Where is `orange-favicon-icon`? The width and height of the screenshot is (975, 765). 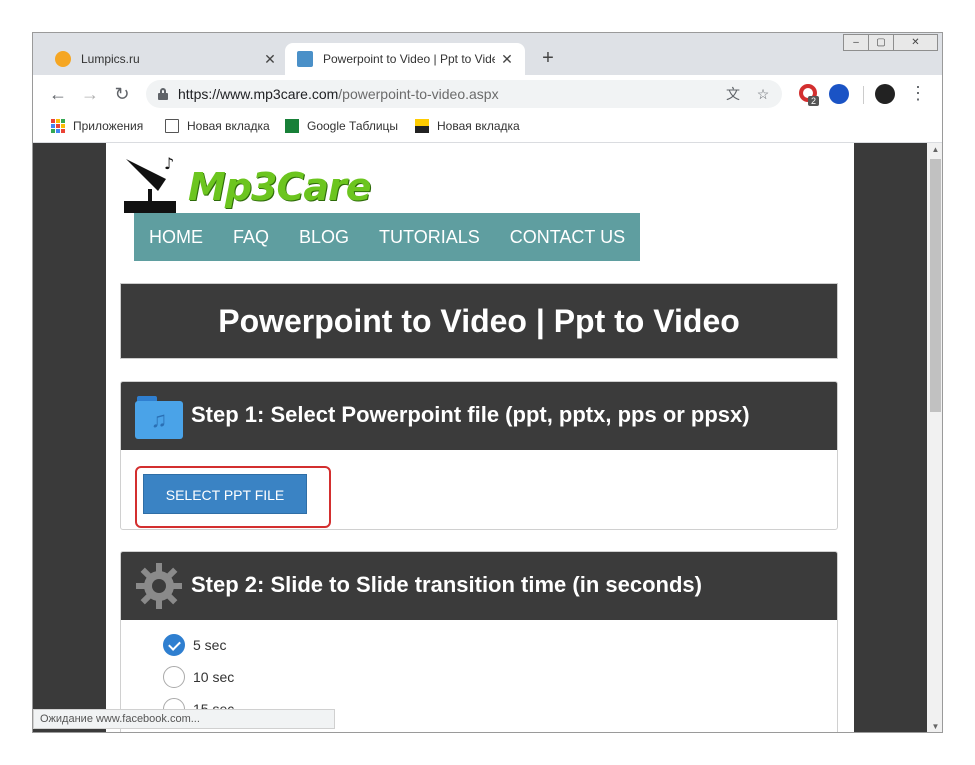
orange-favicon-icon is located at coordinates (63, 59).